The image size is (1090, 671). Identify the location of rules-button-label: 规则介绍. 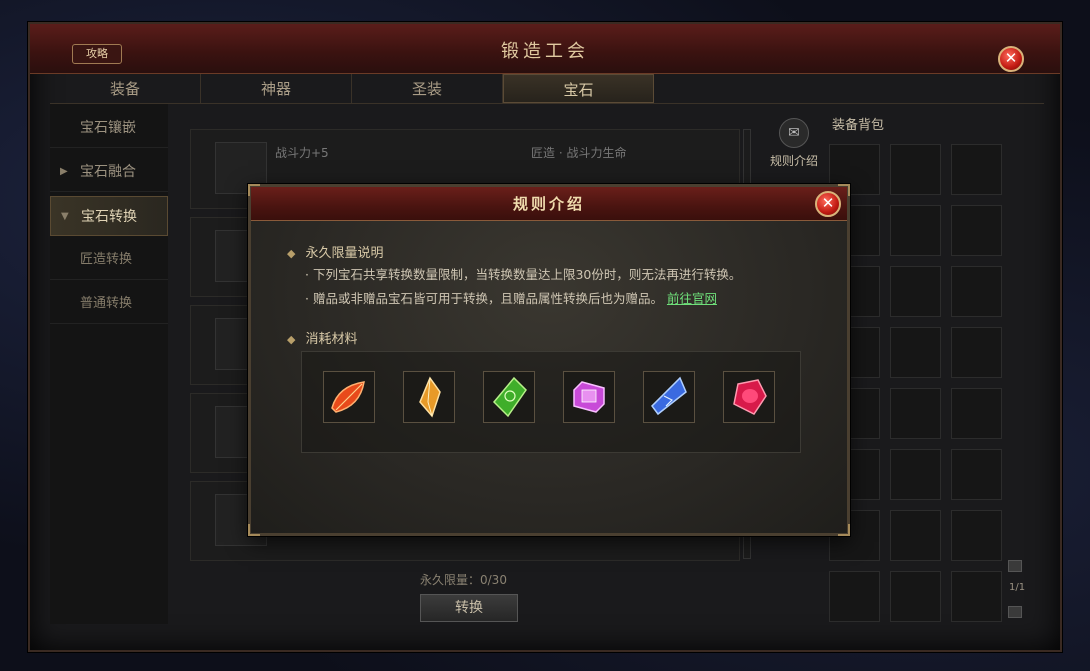
(793, 161).